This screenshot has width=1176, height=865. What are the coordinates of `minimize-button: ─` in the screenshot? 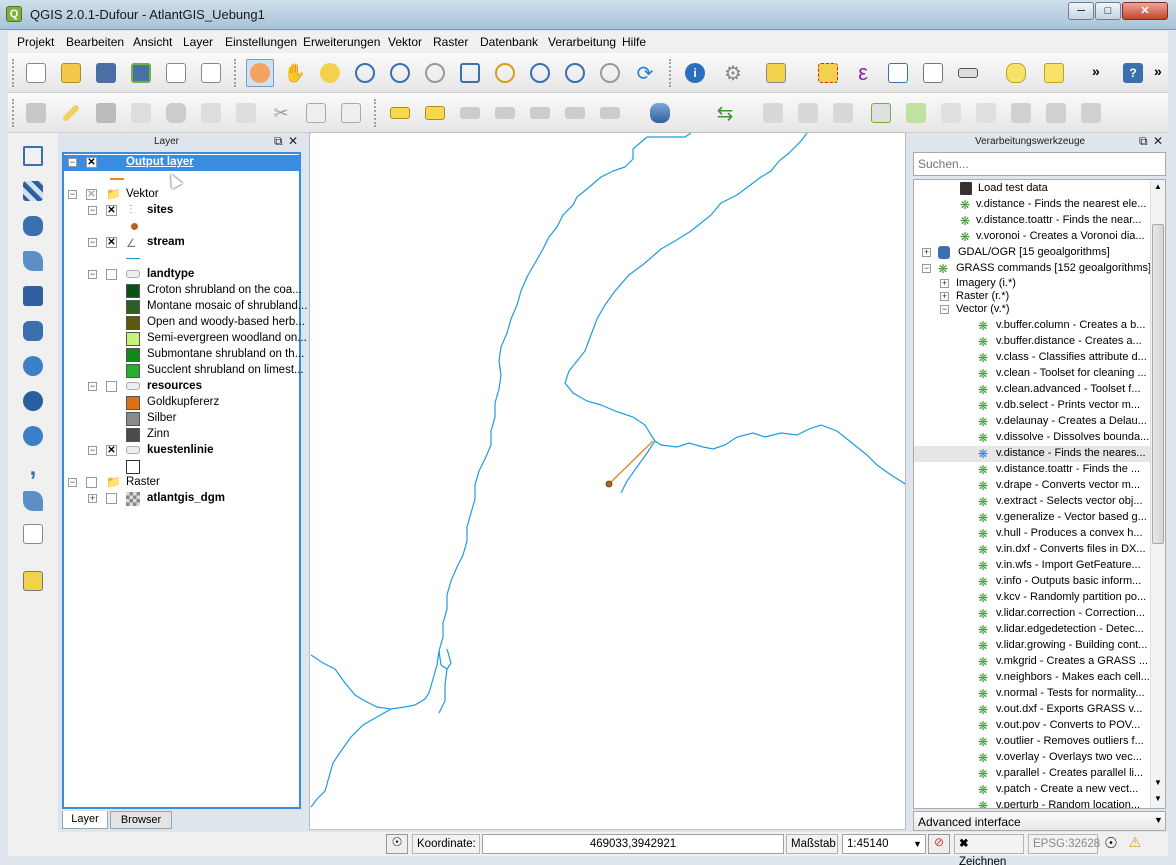 It's located at (1081, 11).